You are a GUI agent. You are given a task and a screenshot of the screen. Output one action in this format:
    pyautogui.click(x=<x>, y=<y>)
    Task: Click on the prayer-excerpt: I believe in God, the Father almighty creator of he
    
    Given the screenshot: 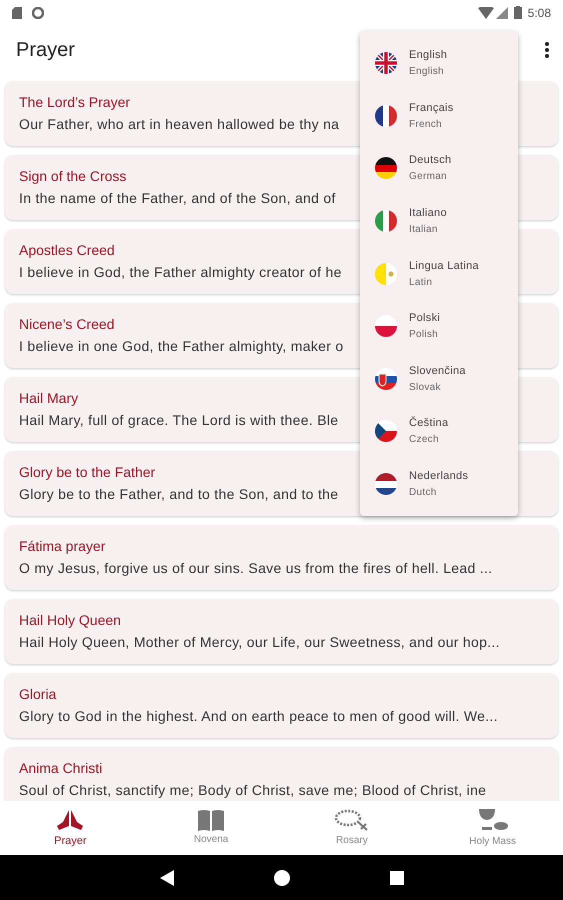 What is the action you would take?
    pyautogui.click(x=180, y=272)
    